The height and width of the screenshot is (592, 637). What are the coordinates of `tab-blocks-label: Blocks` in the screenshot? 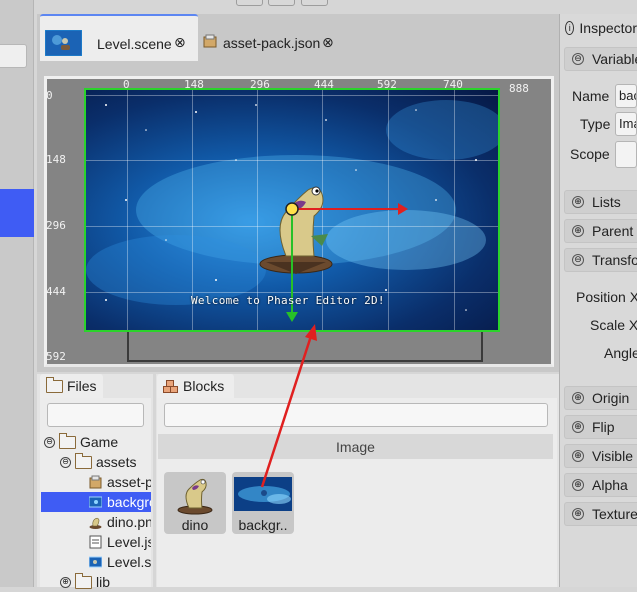 It's located at (204, 386).